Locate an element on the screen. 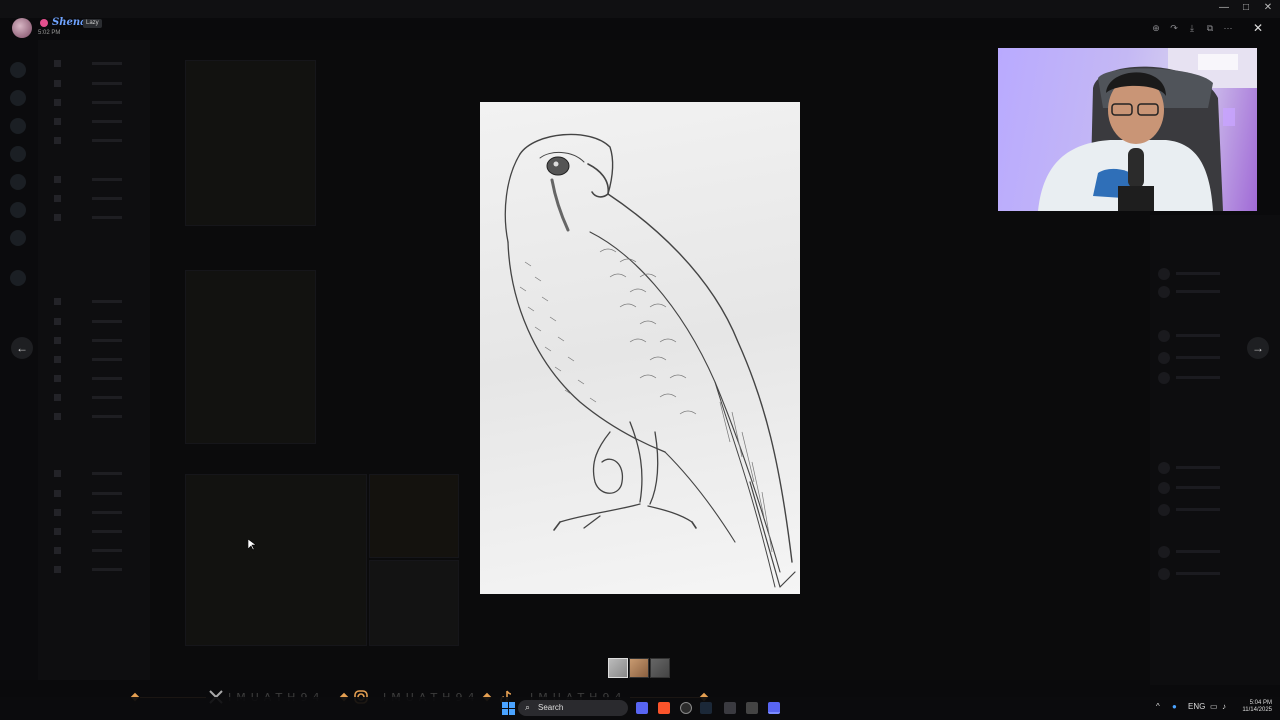 The width and height of the screenshot is (1280, 720). download-icon: ⤓ is located at coordinates (1192, 28).